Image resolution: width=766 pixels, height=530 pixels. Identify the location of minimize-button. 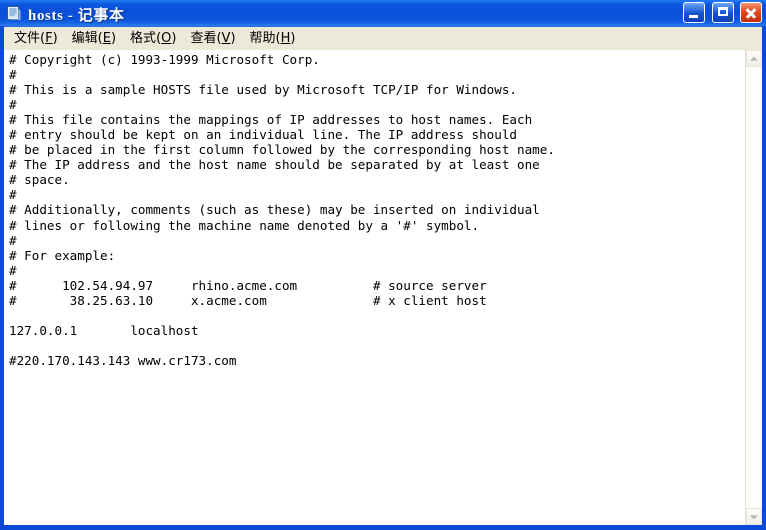
(694, 12).